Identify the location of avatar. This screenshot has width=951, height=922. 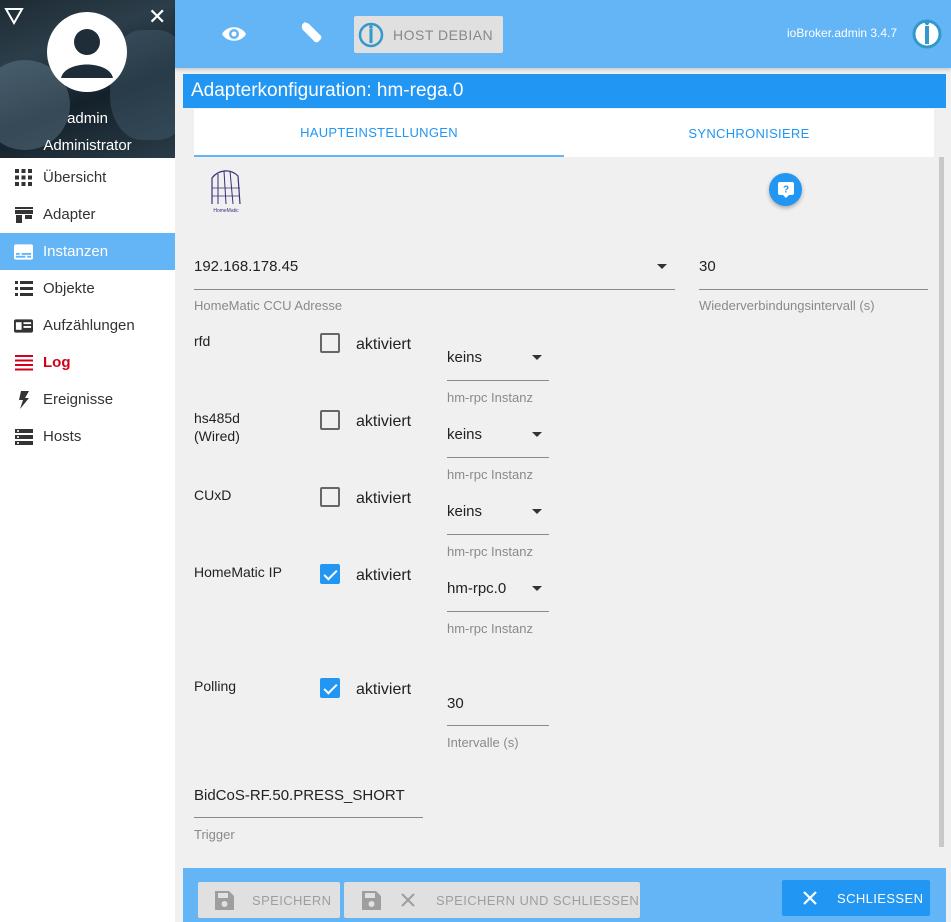
(87, 52).